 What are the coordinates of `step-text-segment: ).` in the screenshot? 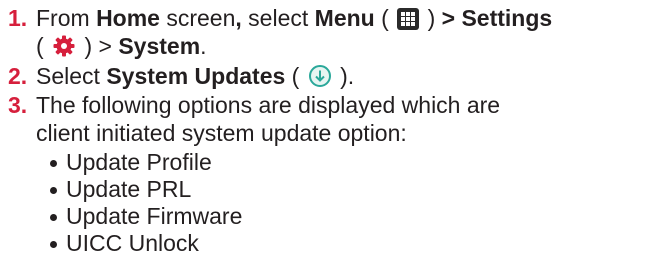 It's located at (344, 76).